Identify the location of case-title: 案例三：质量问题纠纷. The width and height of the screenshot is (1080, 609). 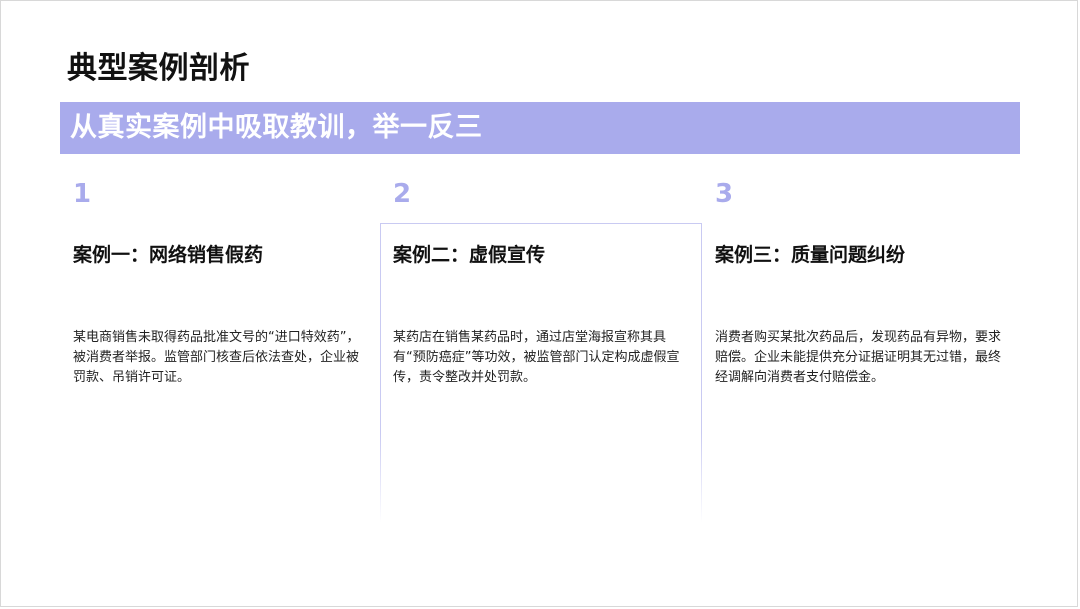
(810, 255).